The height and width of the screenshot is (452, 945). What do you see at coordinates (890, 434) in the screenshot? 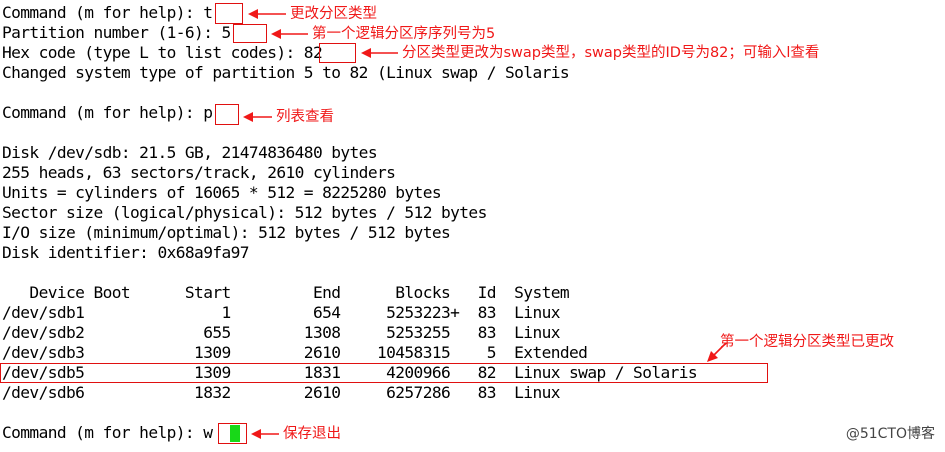
I see `watermark: @51CTO博客` at bounding box center [890, 434].